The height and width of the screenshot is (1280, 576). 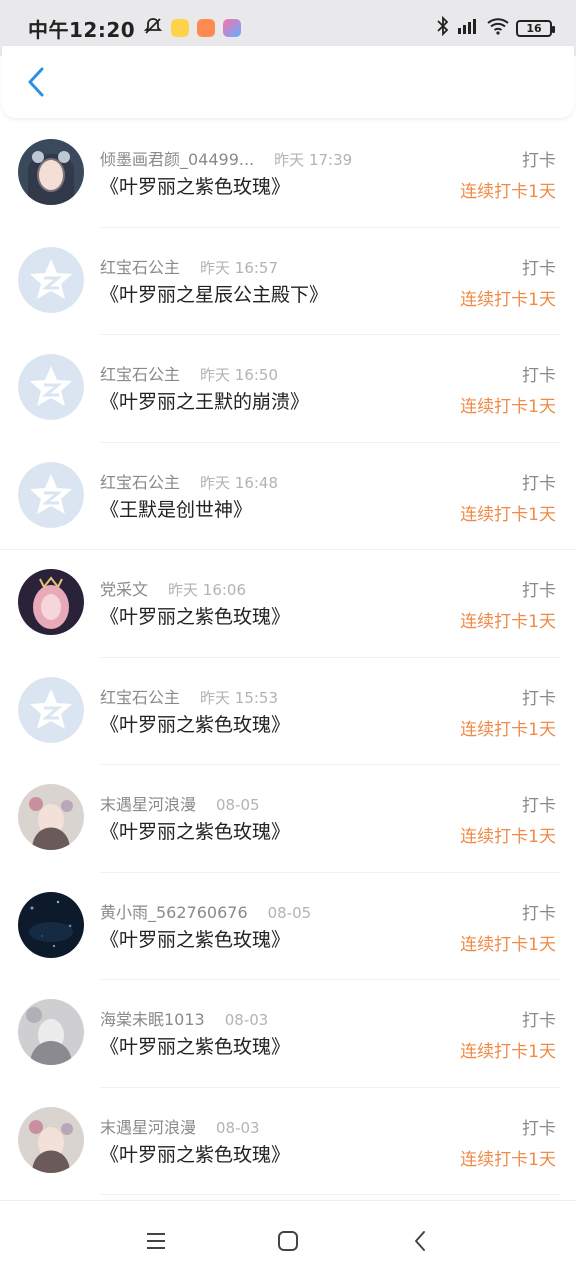 What do you see at coordinates (498, 28) in the screenshot?
I see `wifi-icon` at bounding box center [498, 28].